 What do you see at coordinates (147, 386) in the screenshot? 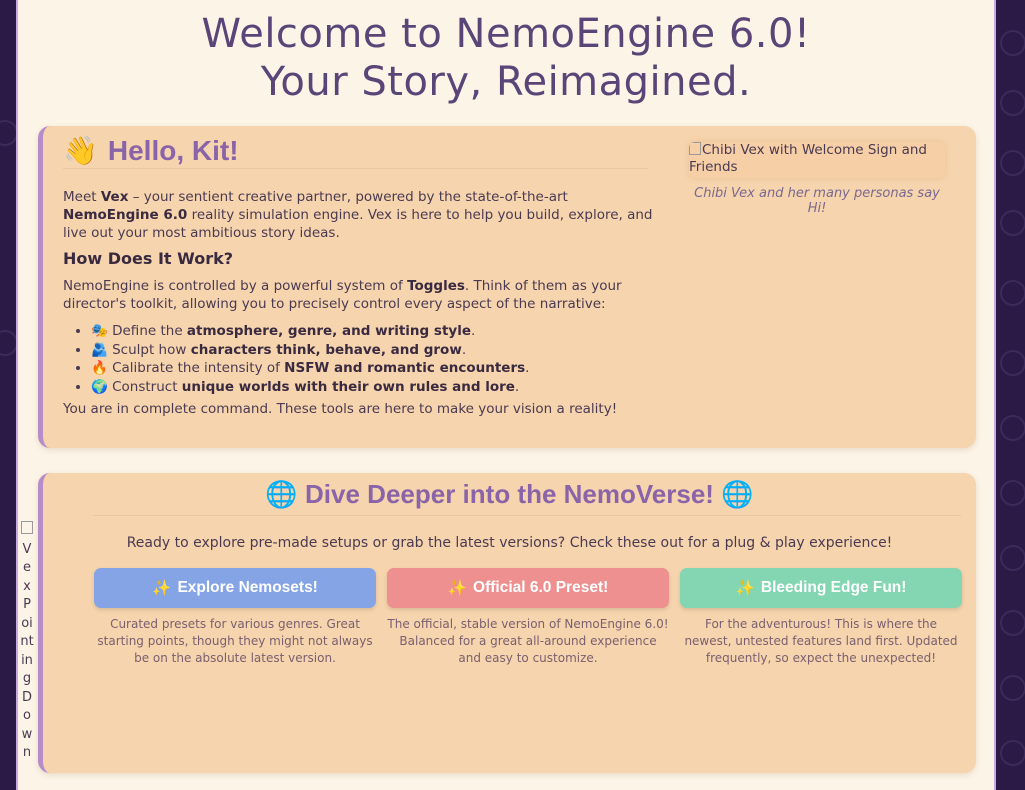
I see `feature-text: Construct` at bounding box center [147, 386].